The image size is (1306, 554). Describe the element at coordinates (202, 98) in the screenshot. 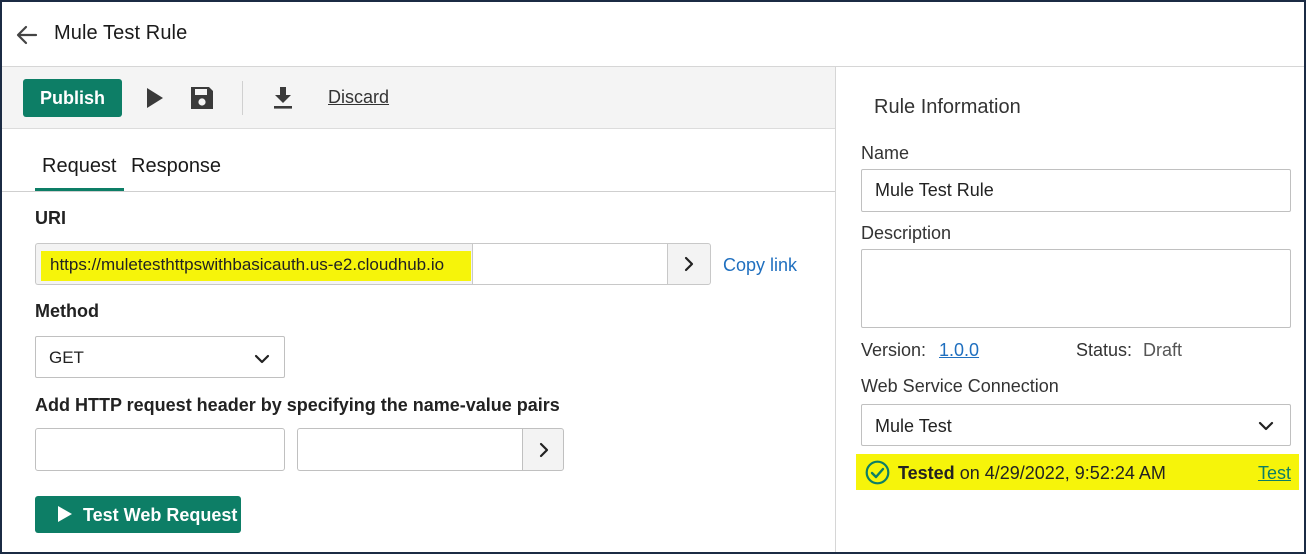

I see `save-icon` at that location.